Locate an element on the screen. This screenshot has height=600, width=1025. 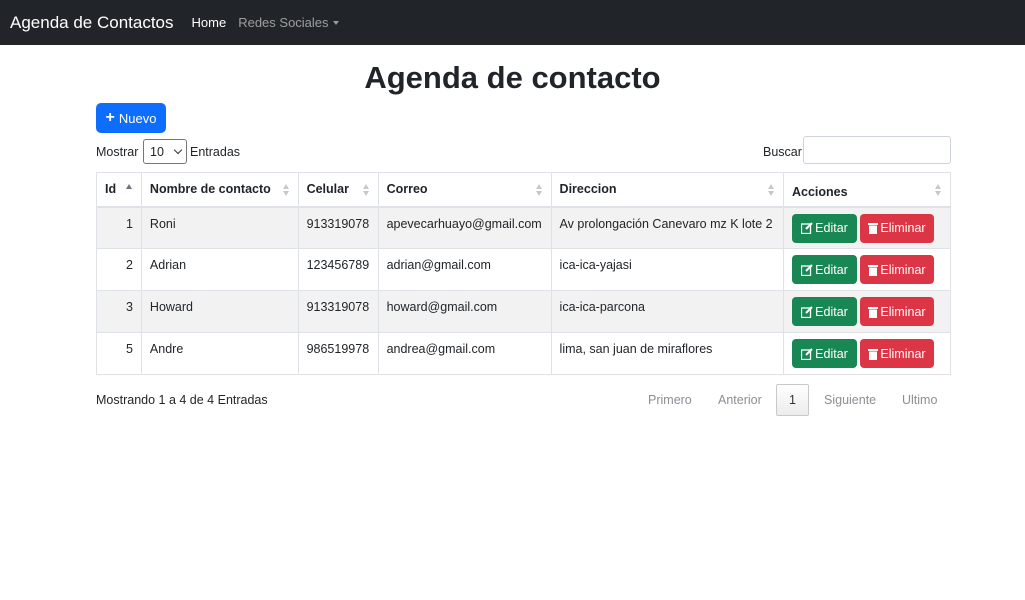
pagination-first: Primero is located at coordinates (670, 400).